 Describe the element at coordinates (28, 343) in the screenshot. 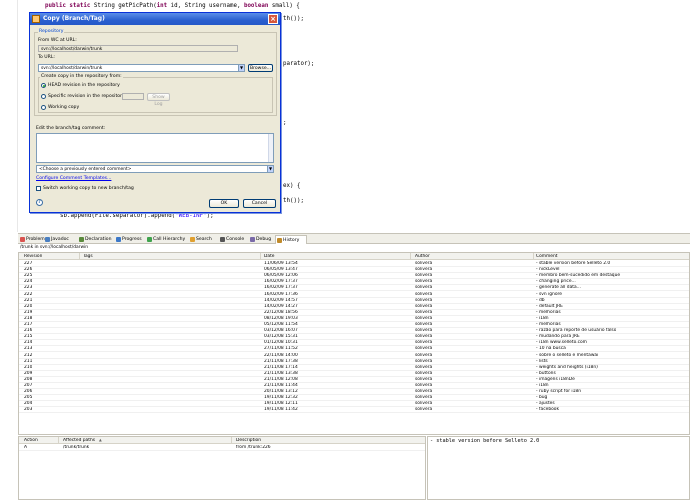

I see `history-cell-rev: 214` at that location.